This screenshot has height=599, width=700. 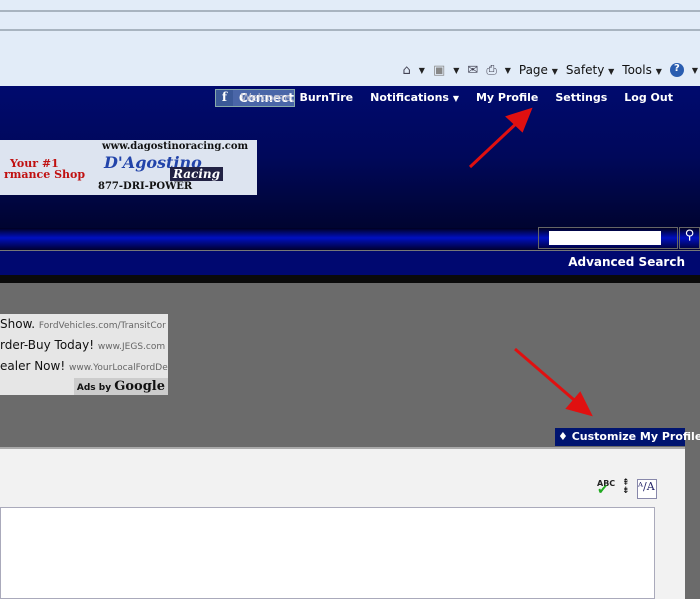 I want to click on home-icon: ⌂, so click(x=407, y=70).